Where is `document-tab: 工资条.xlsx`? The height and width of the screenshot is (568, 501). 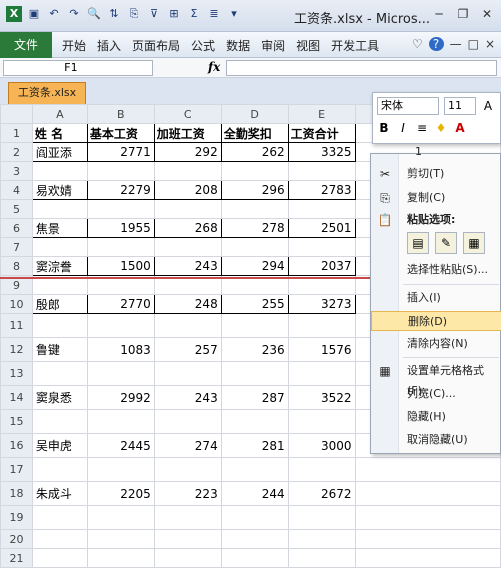 document-tab: 工资条.xlsx is located at coordinates (47, 93).